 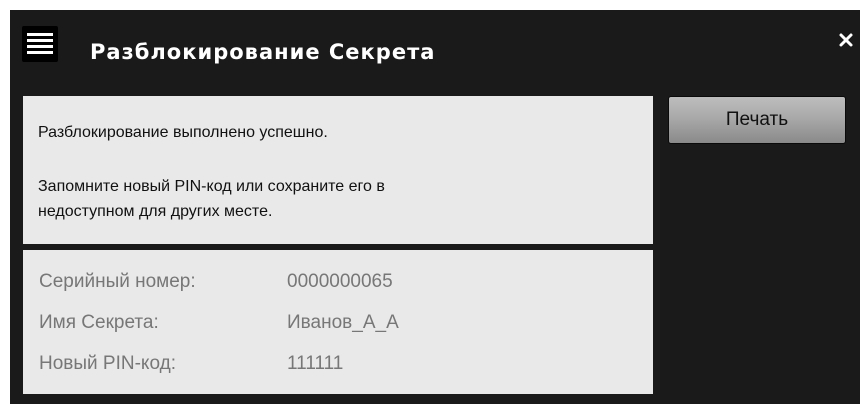 What do you see at coordinates (757, 120) in the screenshot?
I see `print-button: Печать` at bounding box center [757, 120].